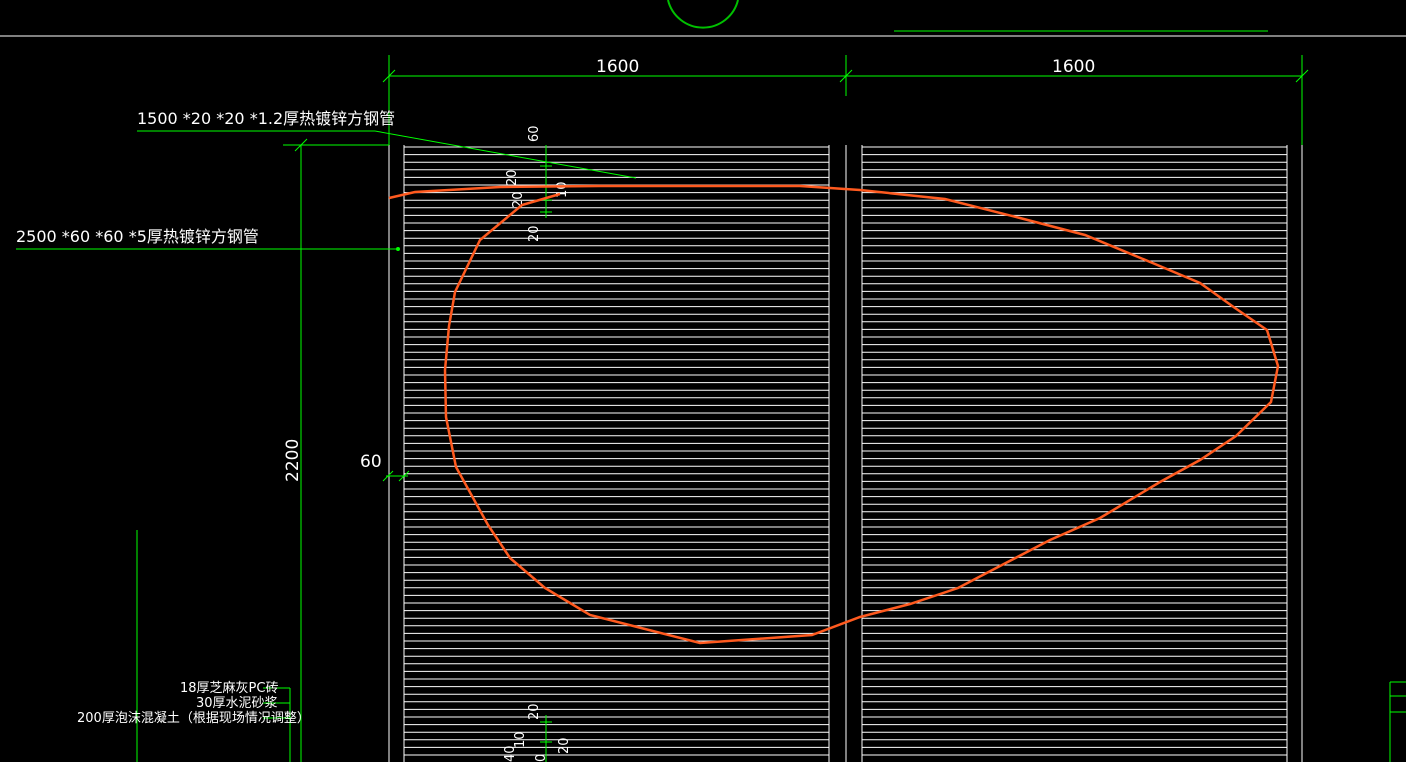  Describe the element at coordinates (546, 181) in the screenshot. I see `small-dims-top` at that location.